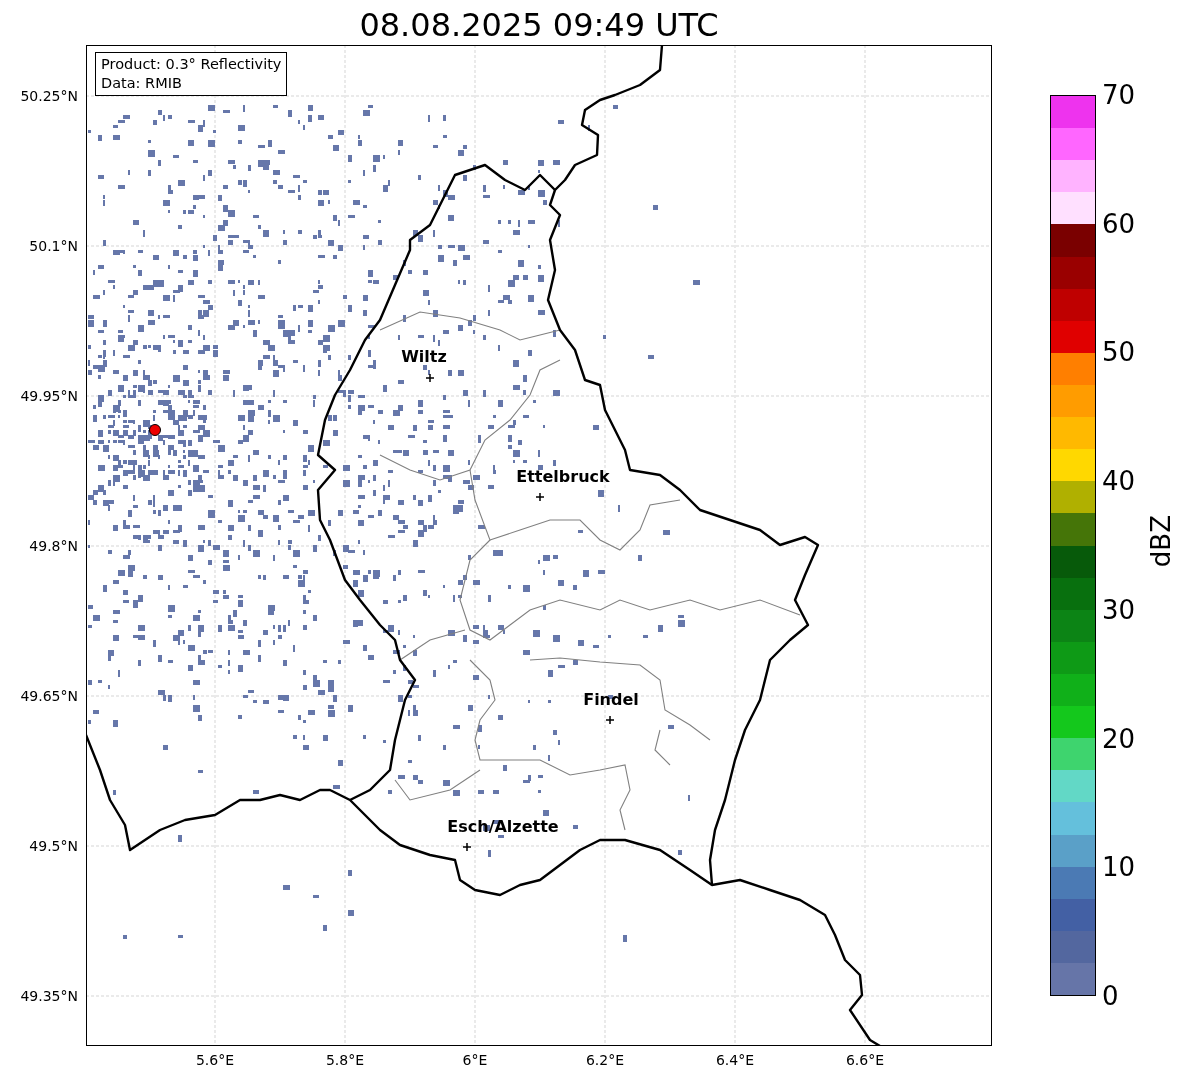 This screenshot has height=1081, width=1184. Describe the element at coordinates (155, 430) in the screenshot. I see `radar-site-icon` at that location.